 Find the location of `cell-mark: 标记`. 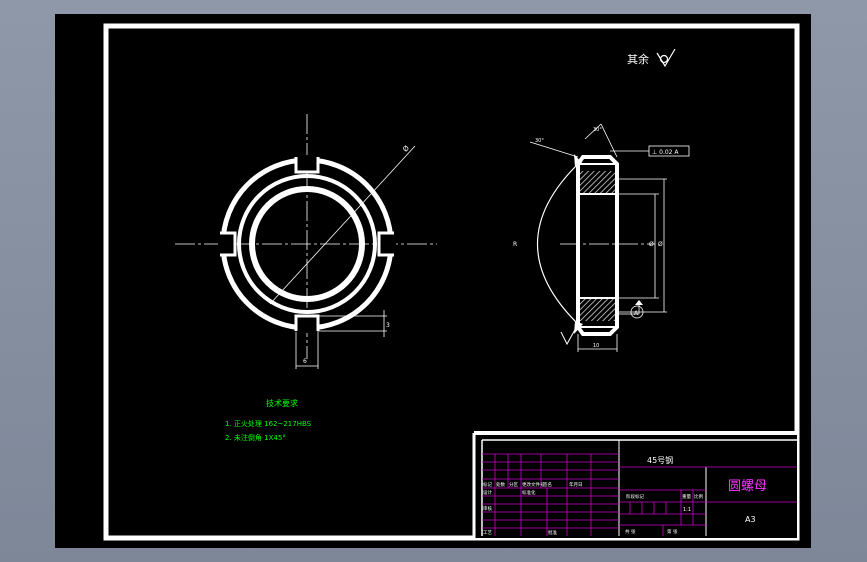

cell-mark: 标记 is located at coordinates (487, 484).